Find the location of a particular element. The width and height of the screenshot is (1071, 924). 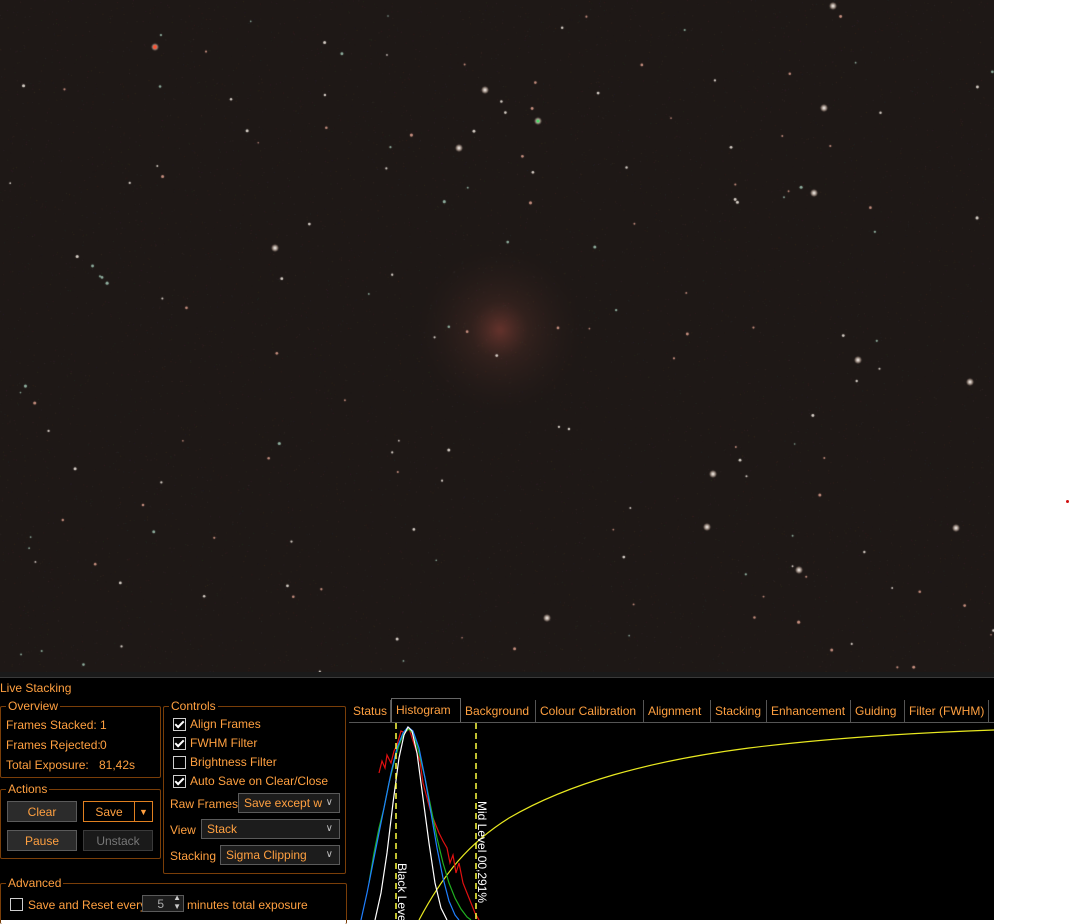

actions-group: Actions Clear Save ▼ Pause Unstack is located at coordinates (80, 820).